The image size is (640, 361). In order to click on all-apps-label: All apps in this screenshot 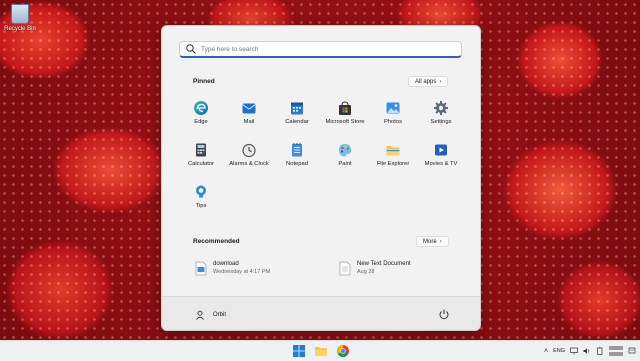, I will do `click(426, 81)`.